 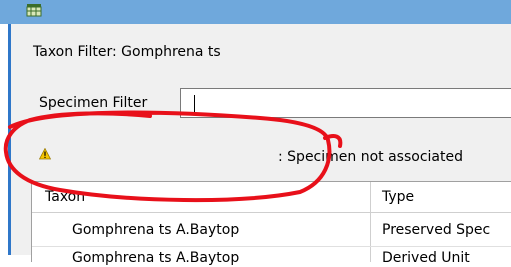 I want to click on specimen-filter-input, so click(x=345, y=103).